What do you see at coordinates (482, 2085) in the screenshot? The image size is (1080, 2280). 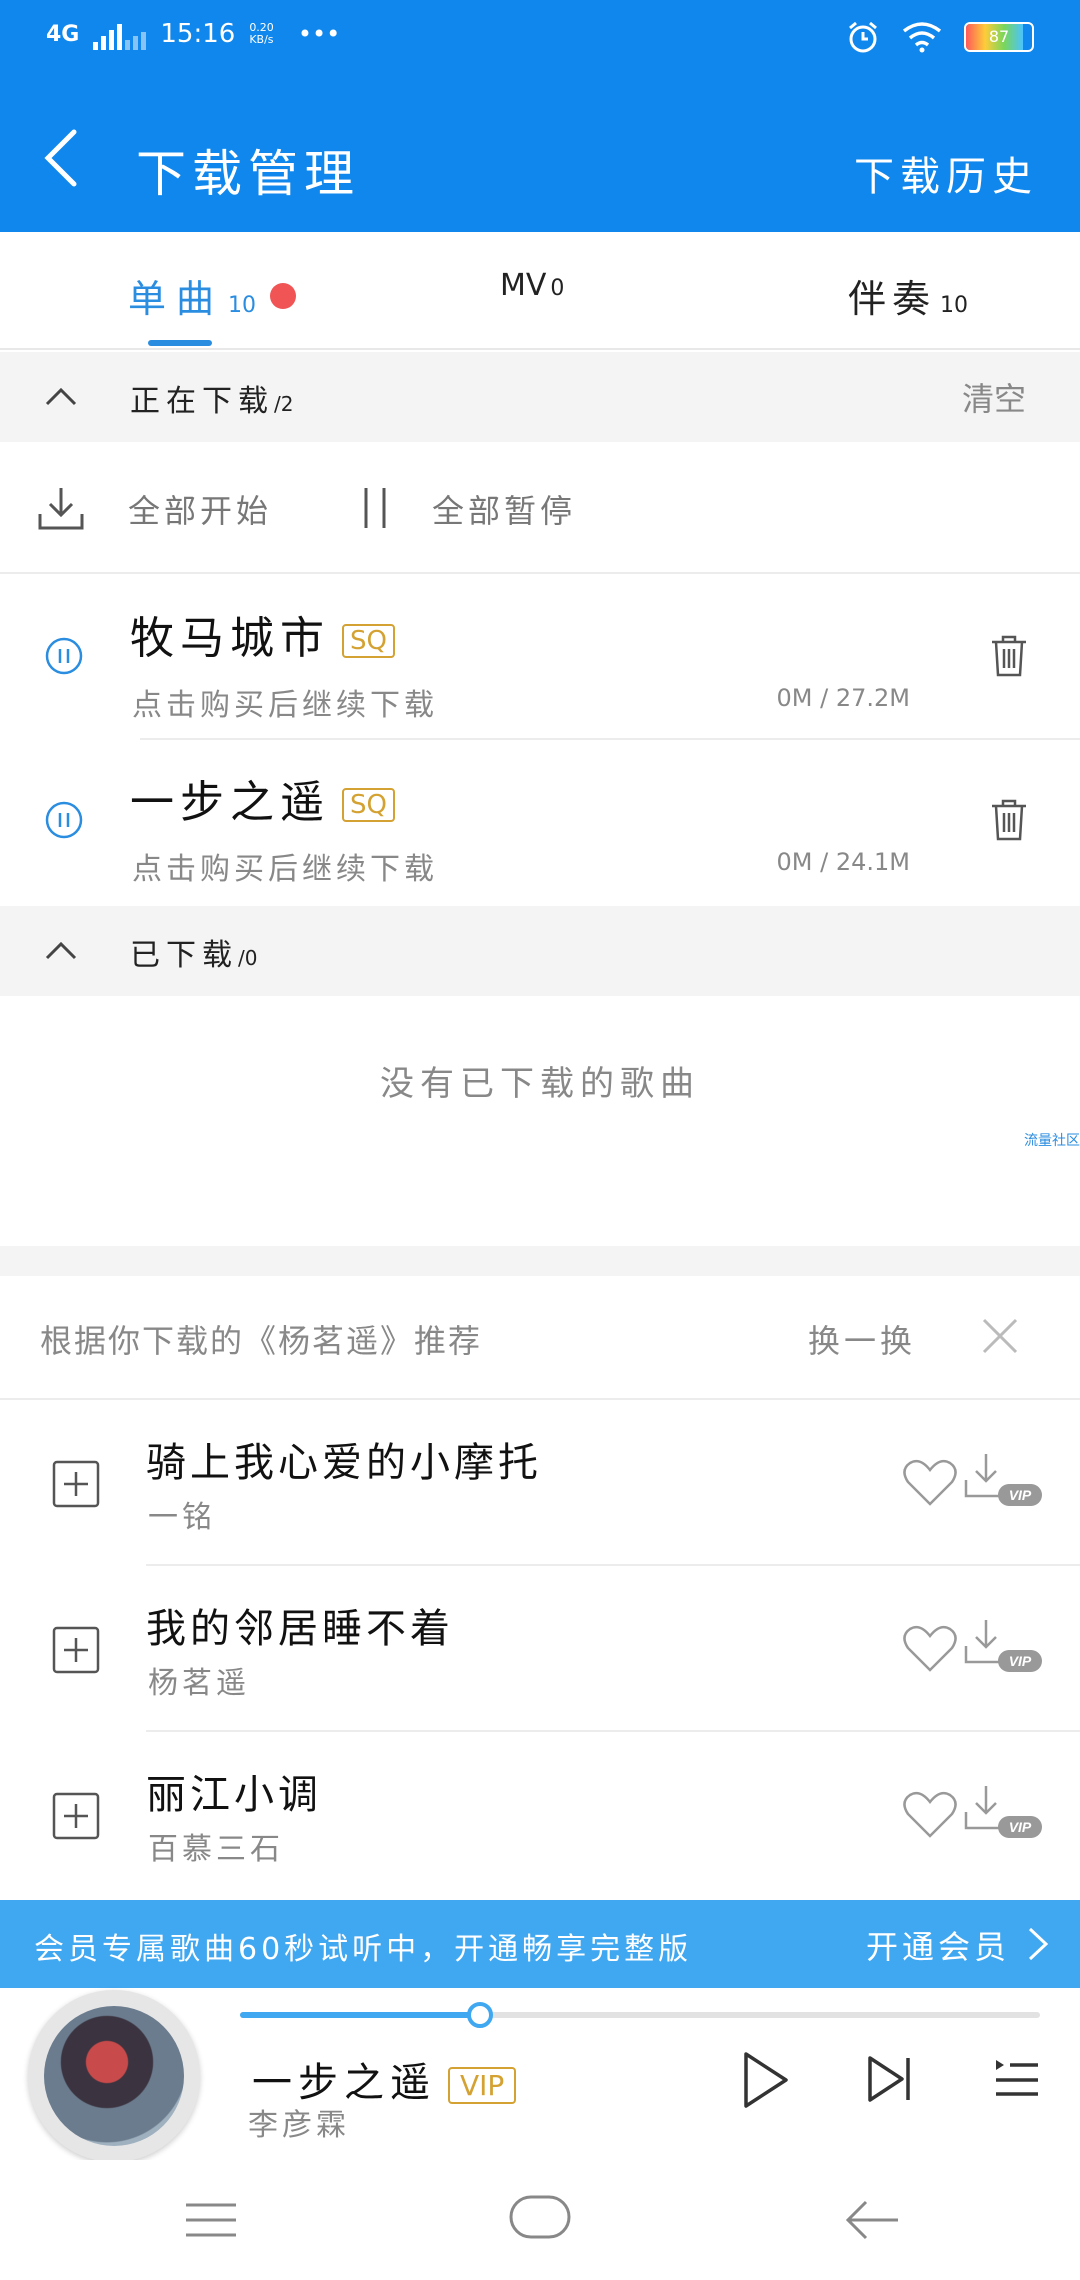 I see `vip-badge: VIP` at bounding box center [482, 2085].